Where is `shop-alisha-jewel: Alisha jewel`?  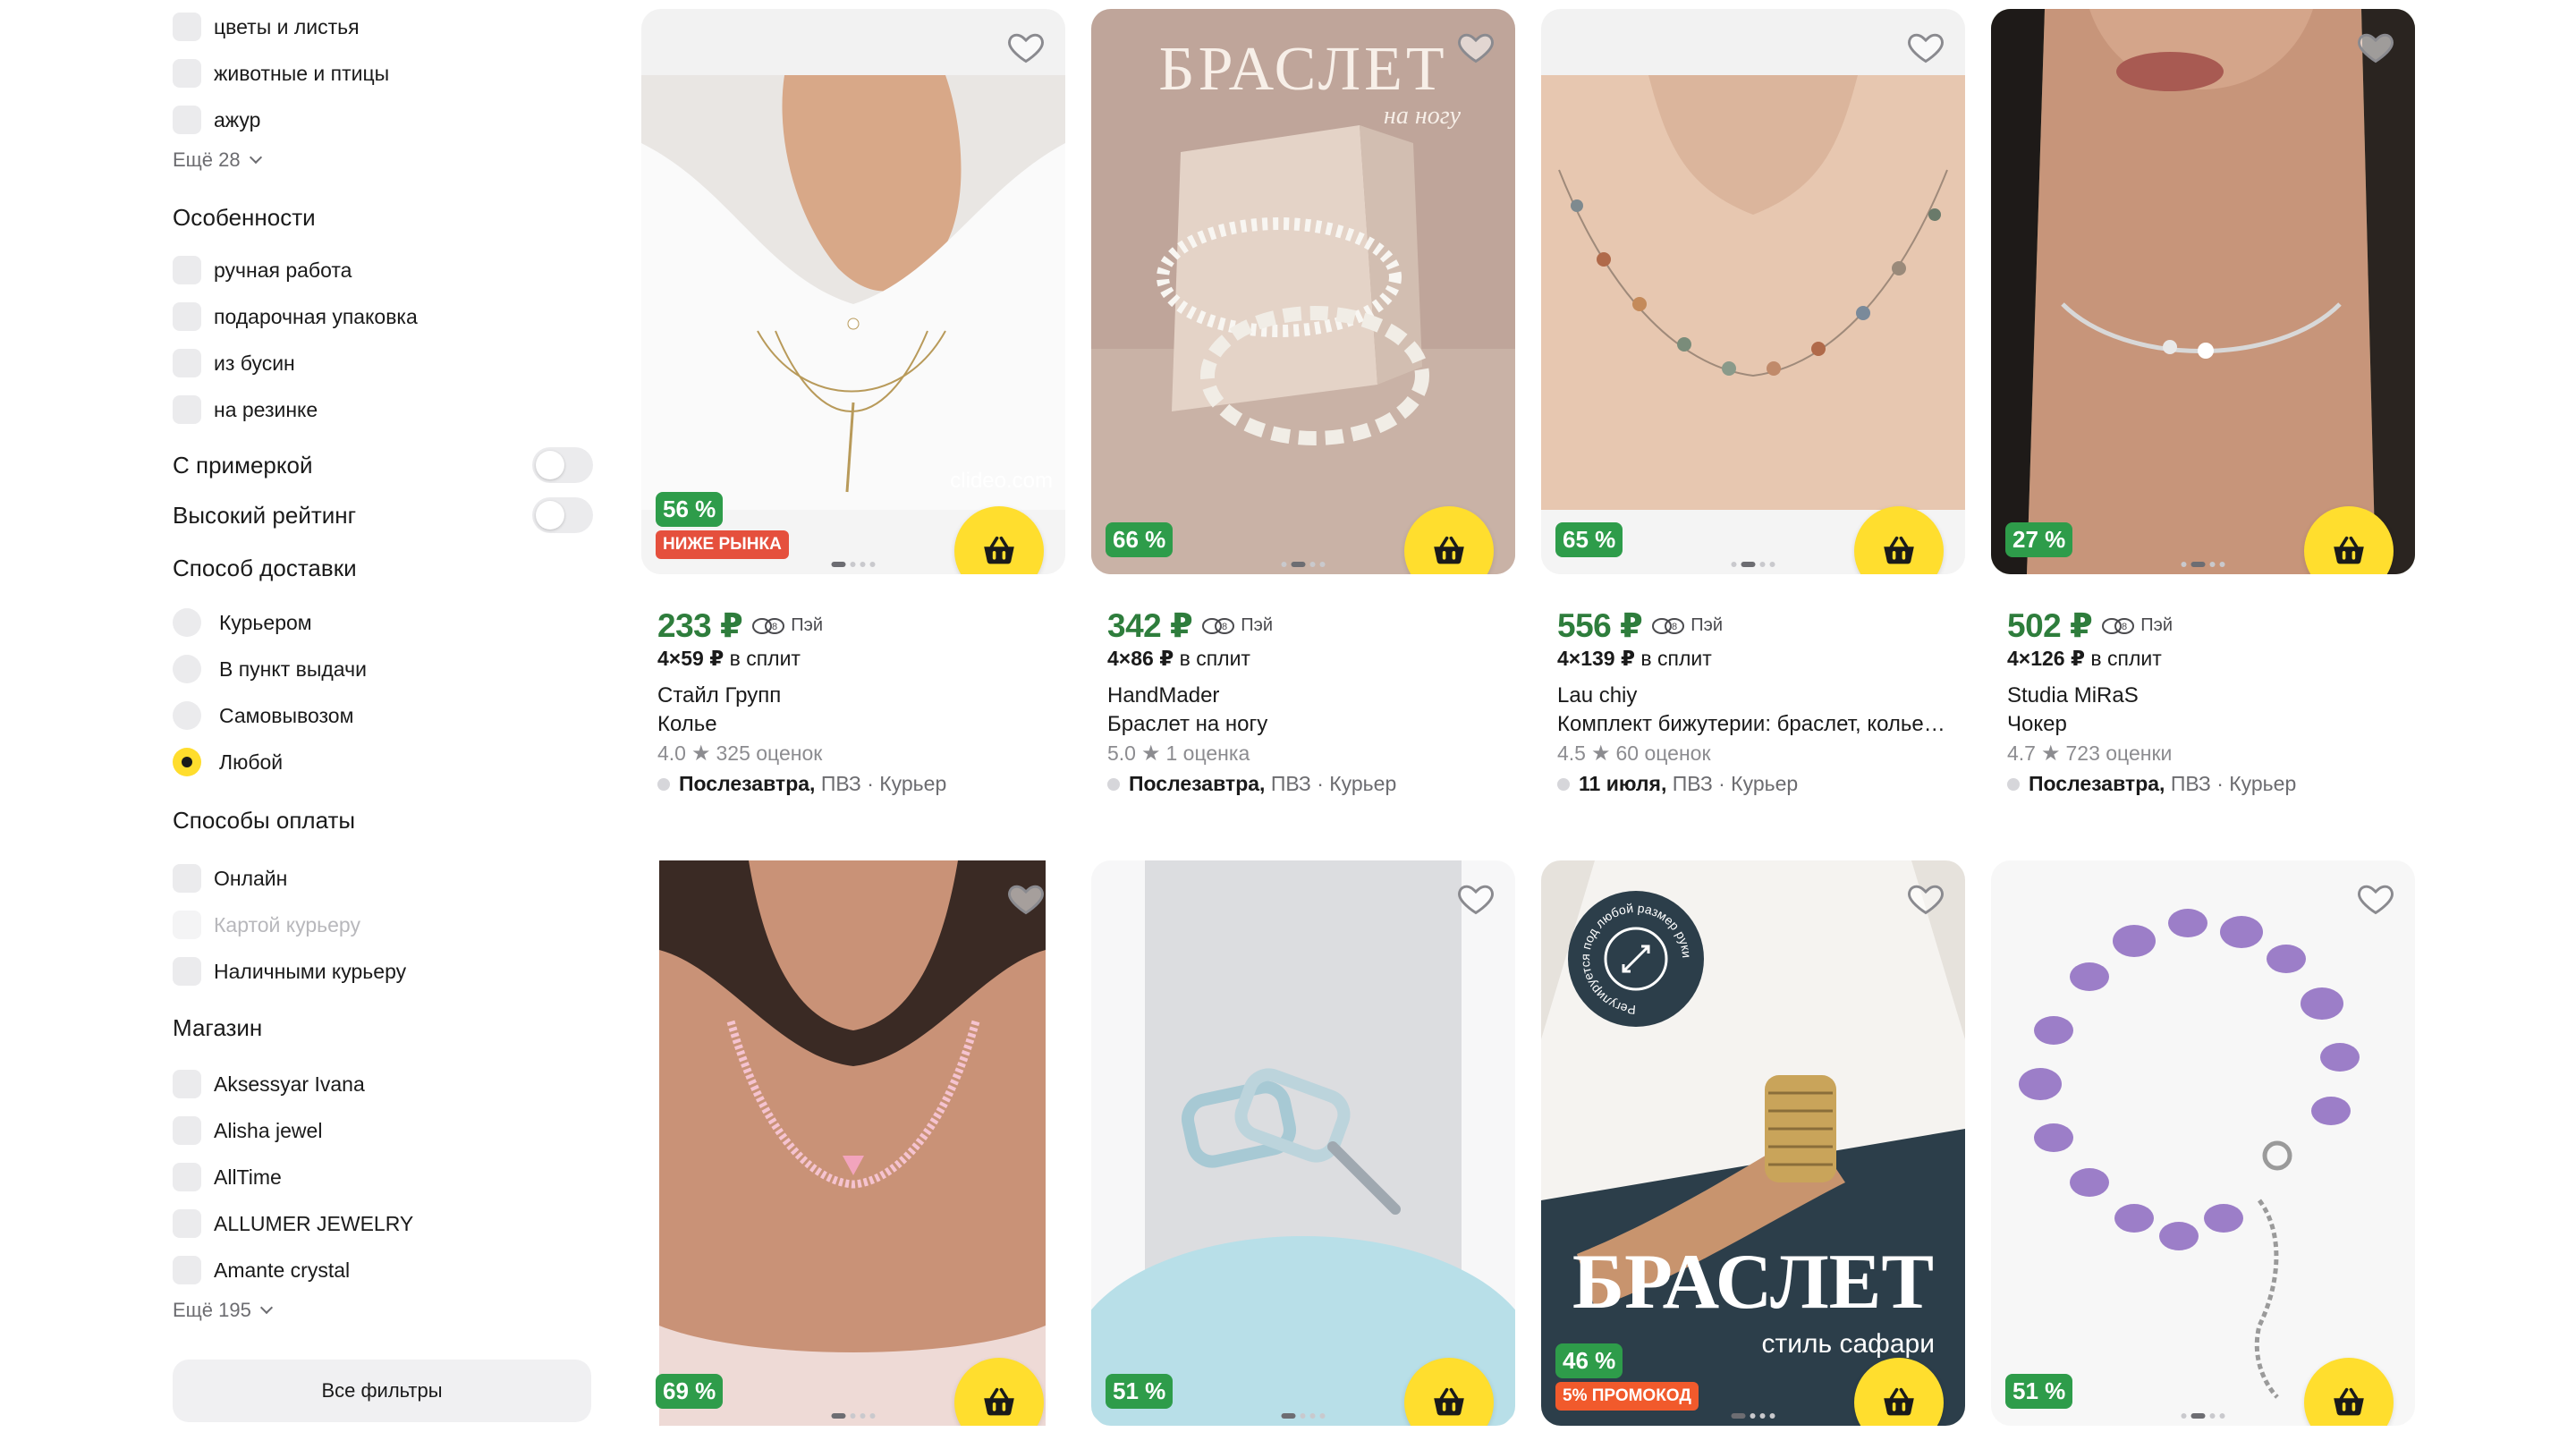
shop-alisha-jewel: Alisha jewel is located at coordinates (247, 1130).